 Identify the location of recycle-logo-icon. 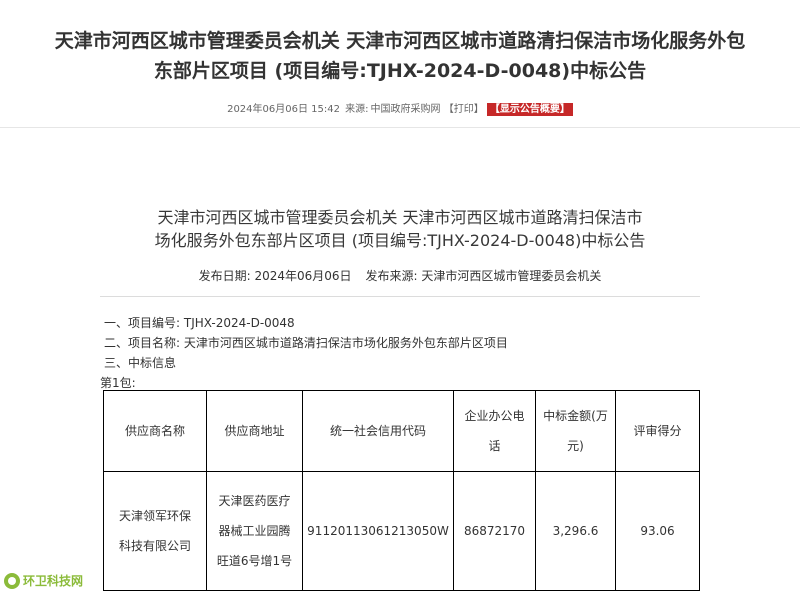
(12, 580).